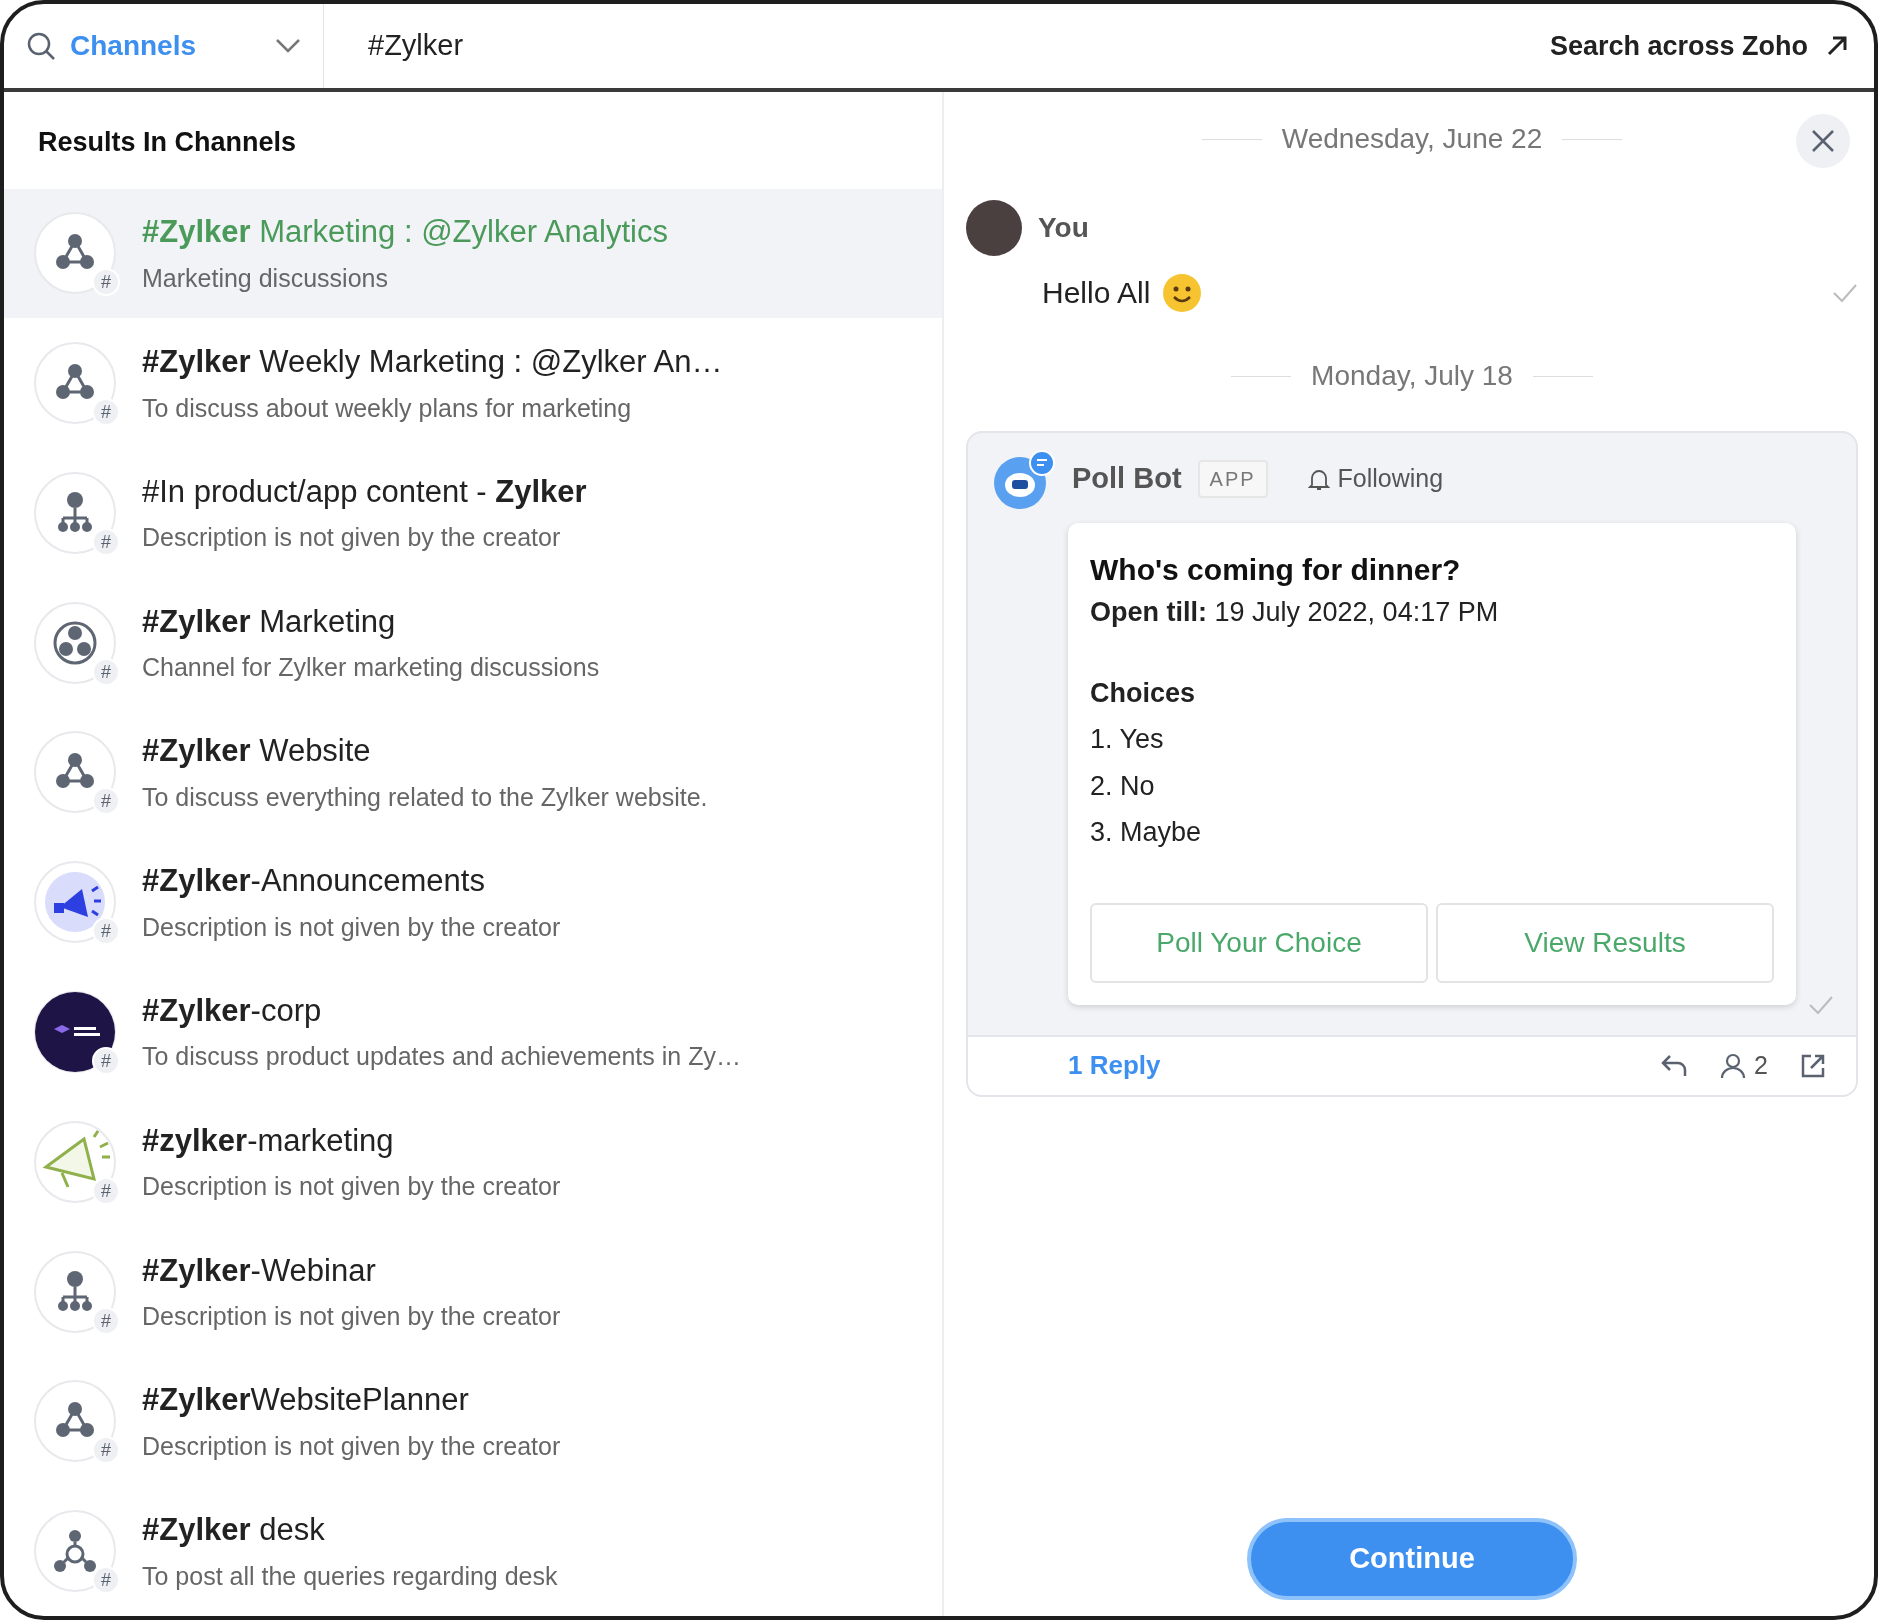 This screenshot has height=1620, width=1878. Describe the element at coordinates (473, 1551) in the screenshot. I see `channel-result: # #Zylker desk To post all the queries regarding desk` at that location.